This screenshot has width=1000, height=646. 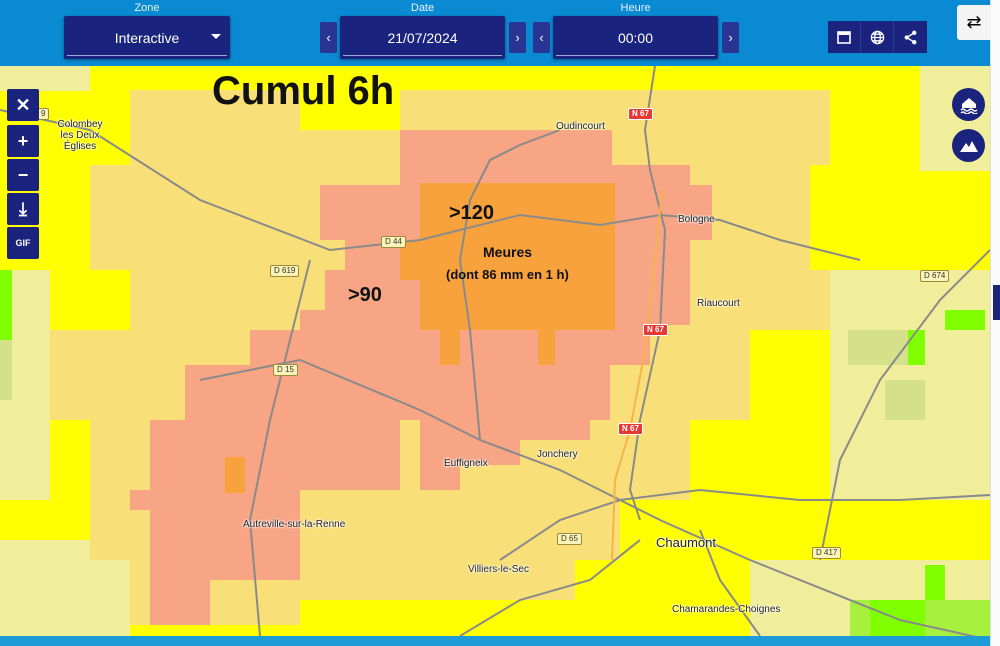 I want to click on mountain-icon, so click(x=968, y=146).